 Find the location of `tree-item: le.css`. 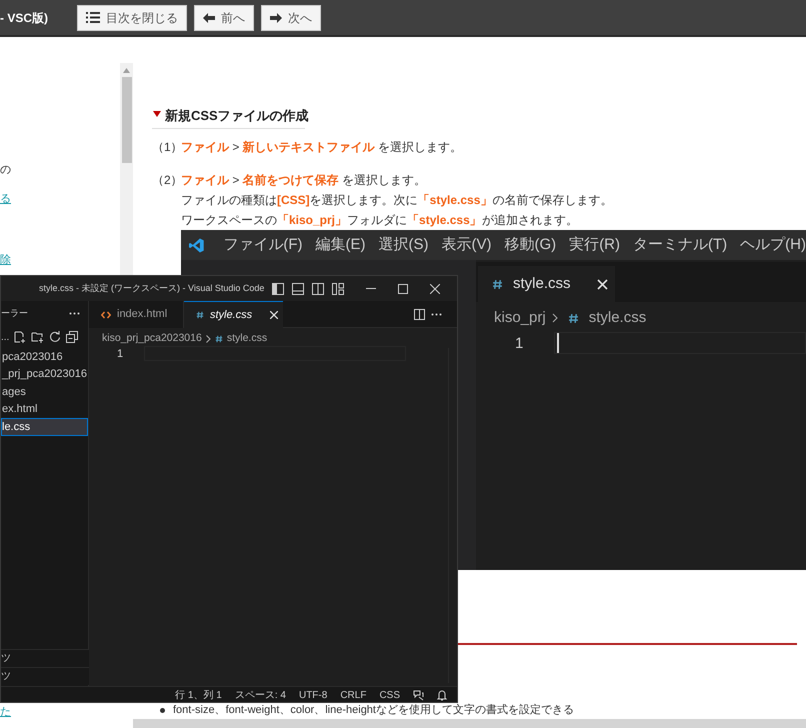

tree-item: le.css is located at coordinates (44, 427).